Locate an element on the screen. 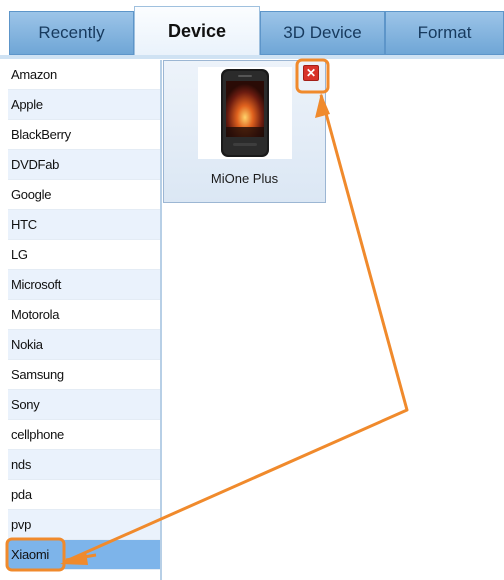  tab-divider is located at coordinates (252, 57).